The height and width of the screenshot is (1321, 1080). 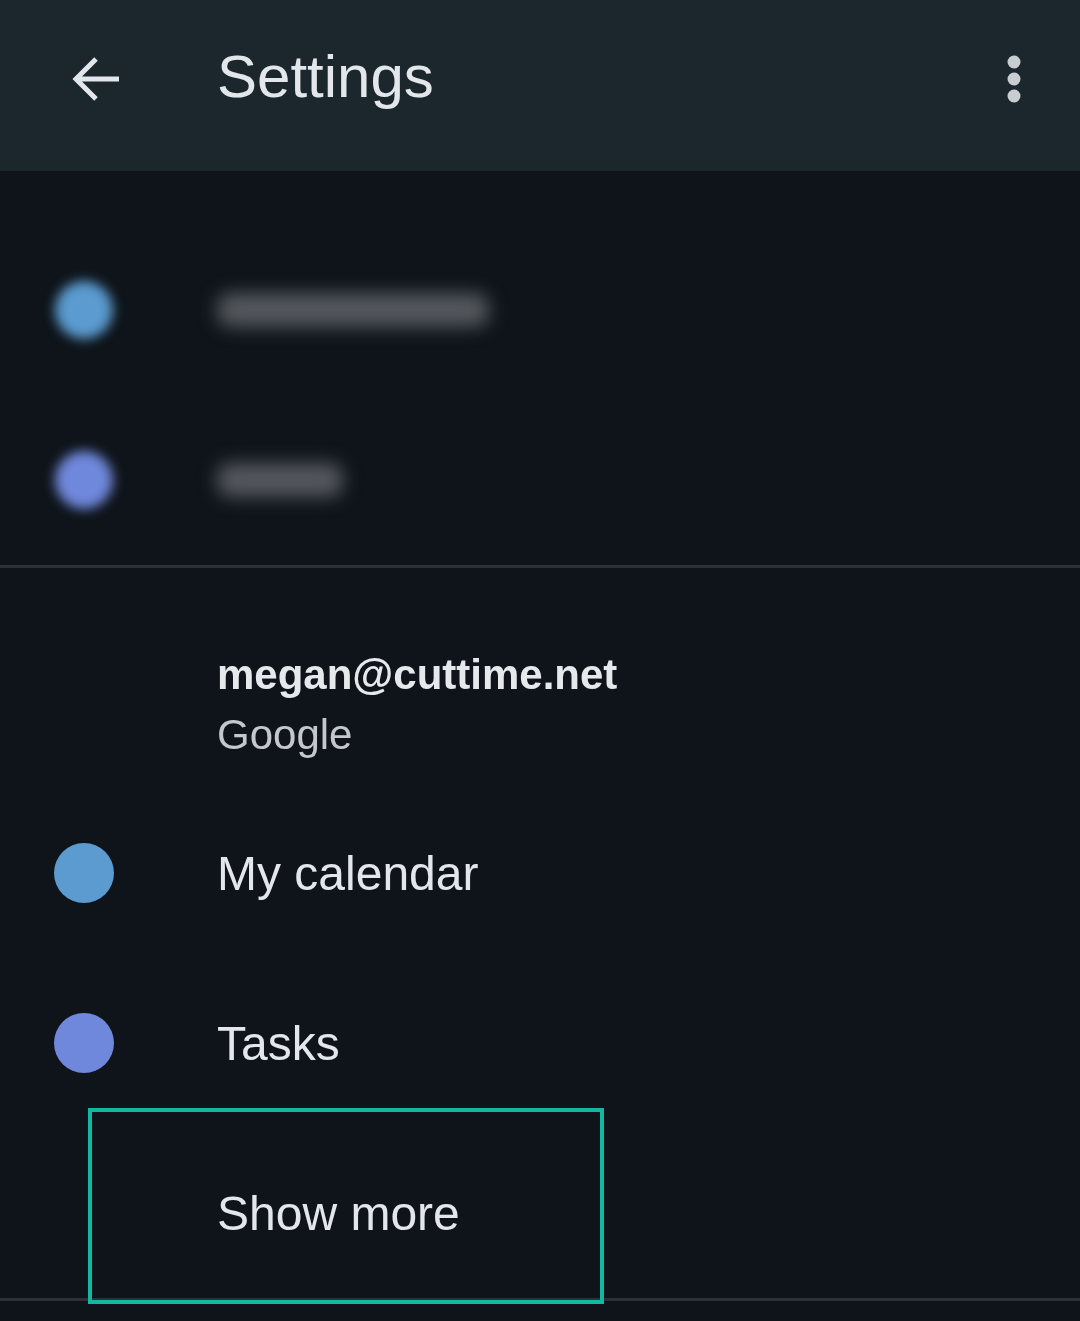 I want to click on account-email: megan@cuttime.net, so click(x=417, y=675).